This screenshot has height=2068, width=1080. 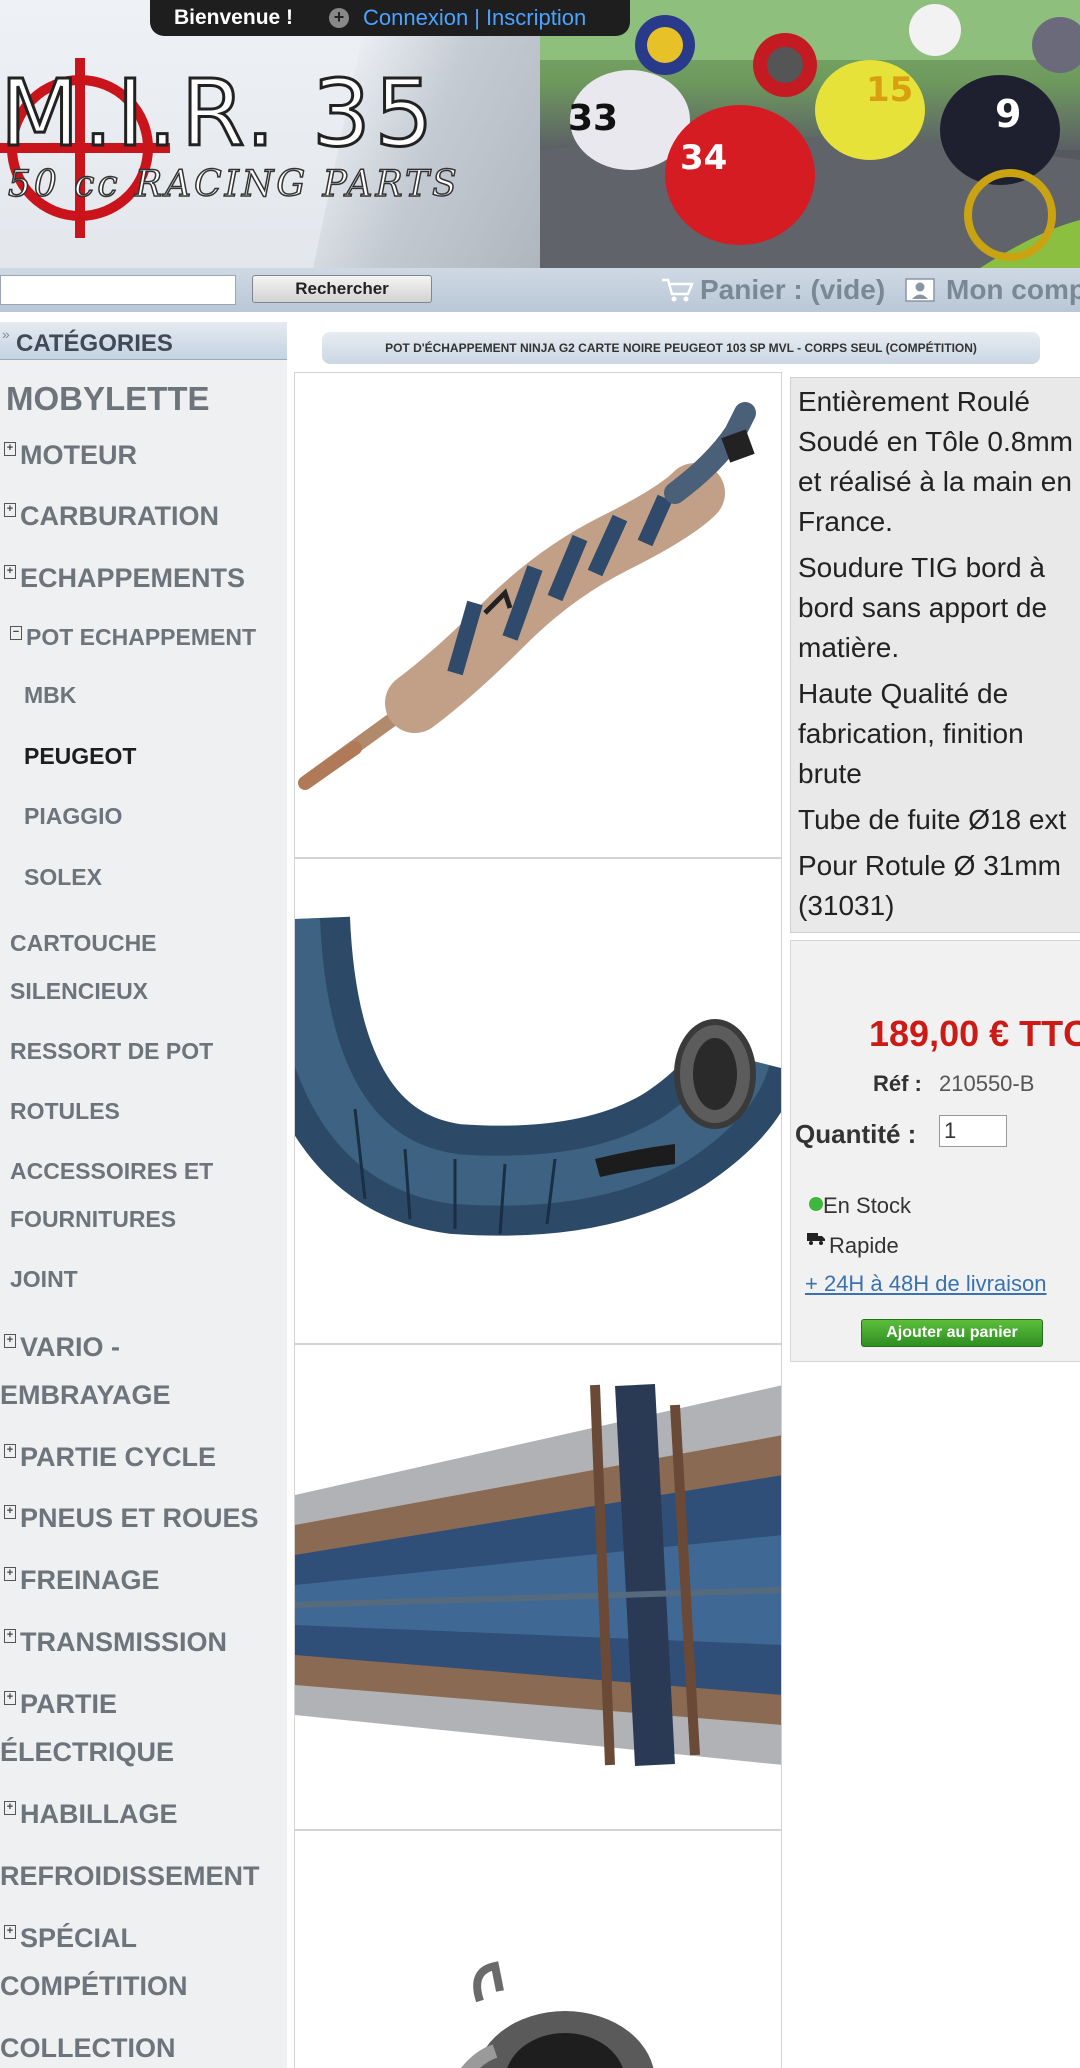 What do you see at coordinates (890, 90) in the screenshot?
I see `bike-number: 15` at bounding box center [890, 90].